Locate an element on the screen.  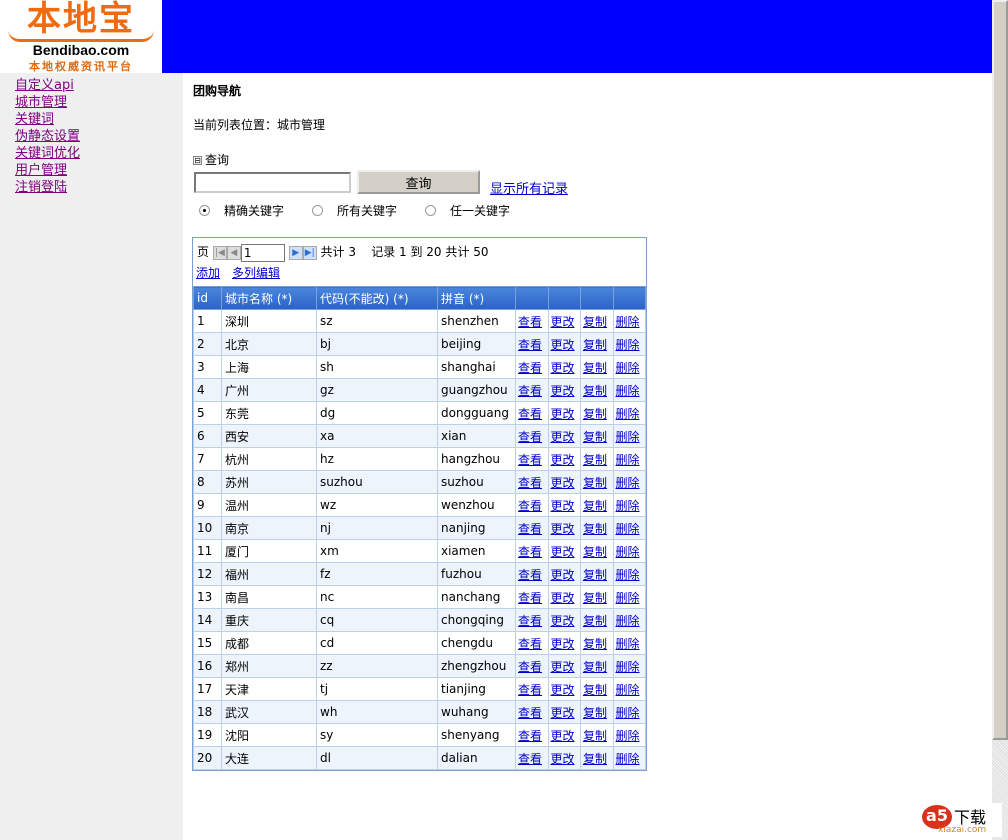
last-page-icon: ▶| is located at coordinates (309, 252).